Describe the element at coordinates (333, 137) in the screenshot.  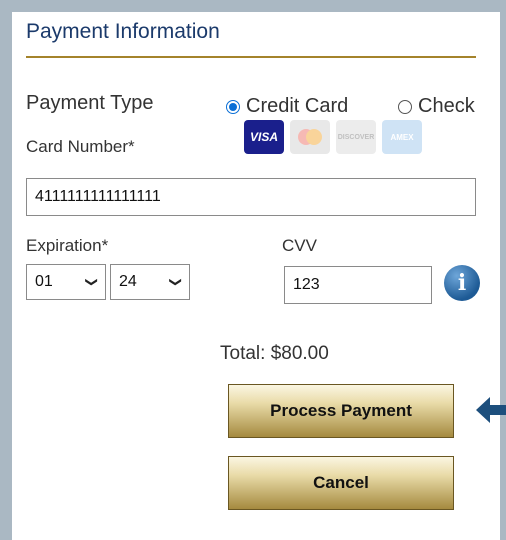
I see `card-logos: VISA DISCOVER AMEX` at that location.